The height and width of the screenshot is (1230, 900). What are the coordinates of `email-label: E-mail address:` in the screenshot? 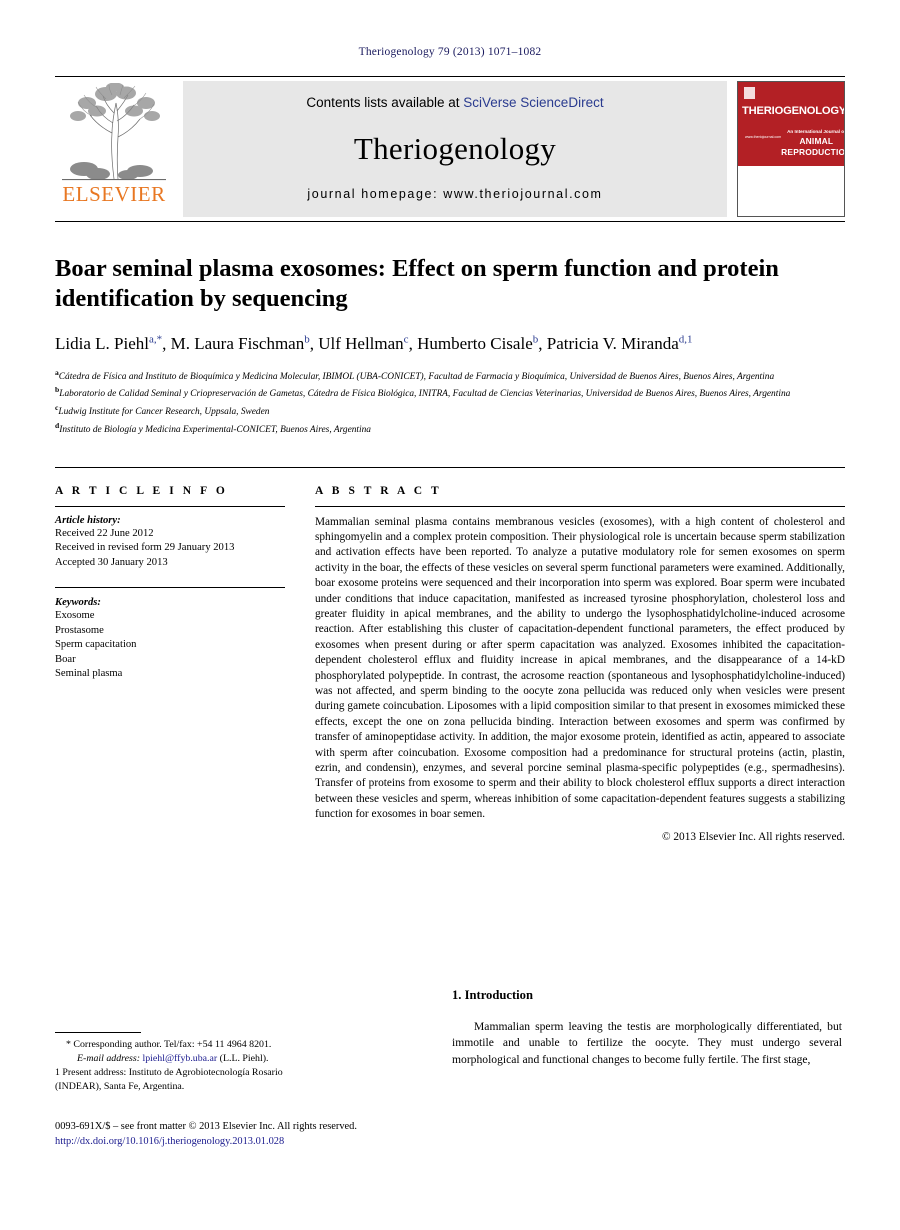 It's located at (108, 1059).